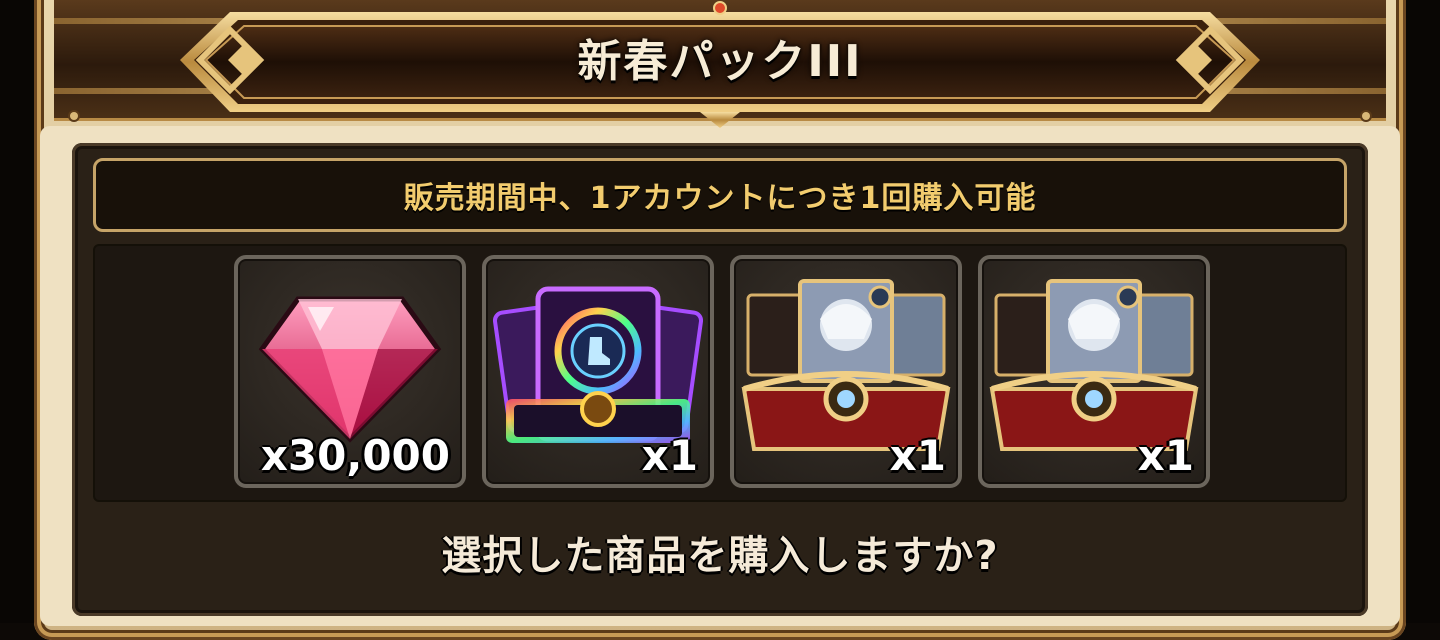  What do you see at coordinates (720, 61) in the screenshot?
I see `dialog-title: 新春パックIII` at bounding box center [720, 61].